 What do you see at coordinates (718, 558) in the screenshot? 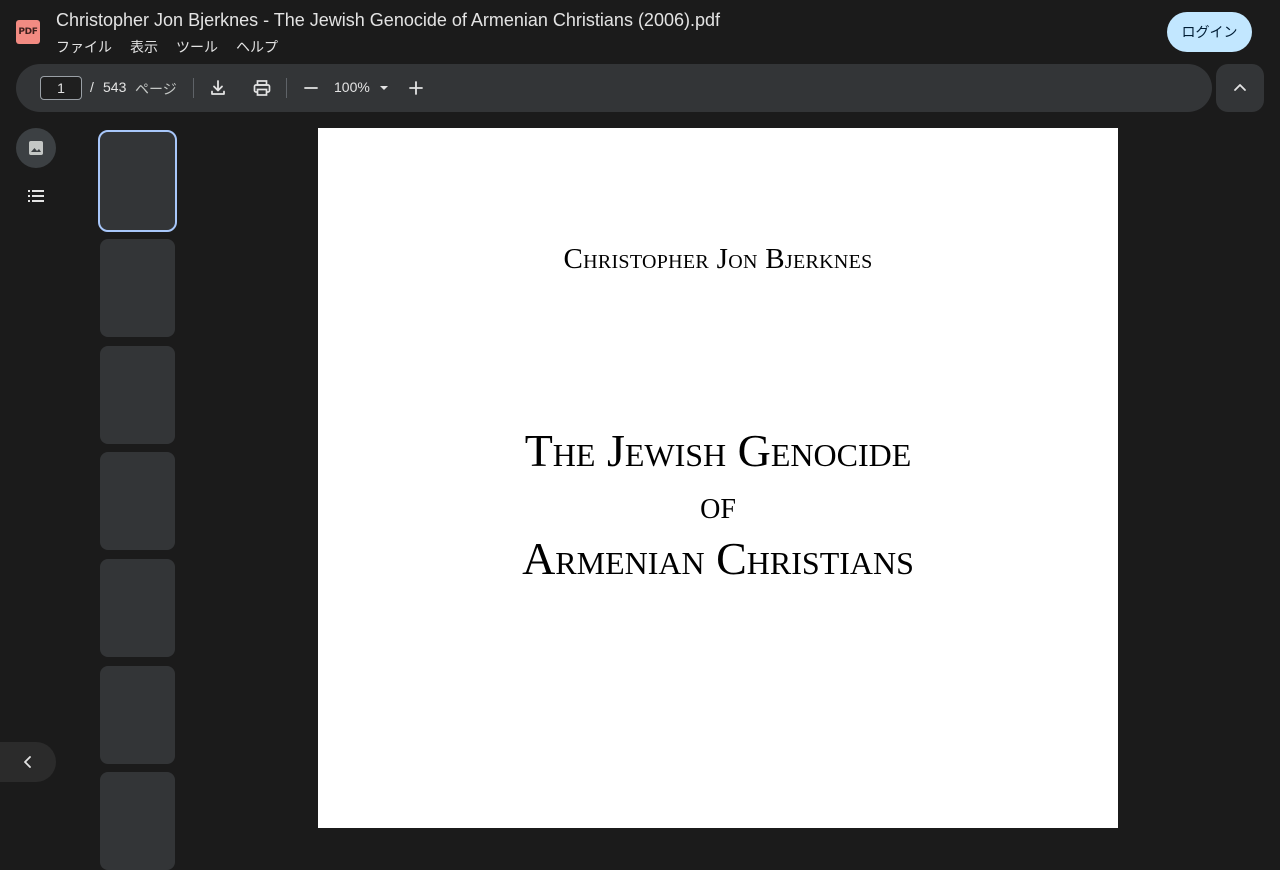
I see `title-line: Armenian Christians` at bounding box center [718, 558].